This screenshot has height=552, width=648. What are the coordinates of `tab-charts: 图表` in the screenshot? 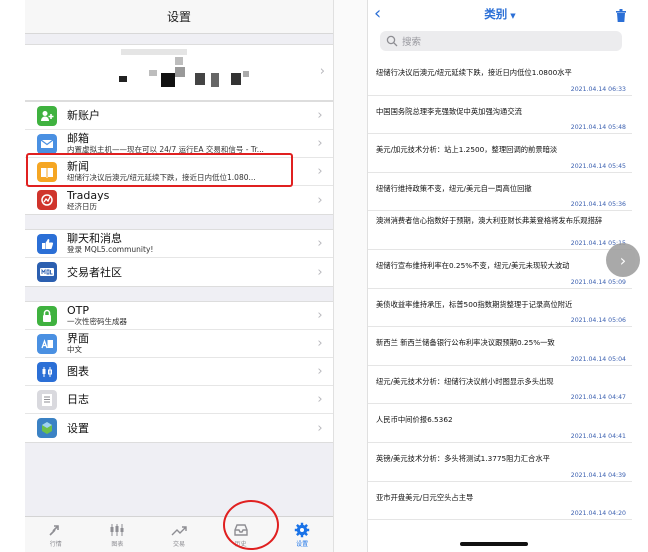 It's located at (118, 534).